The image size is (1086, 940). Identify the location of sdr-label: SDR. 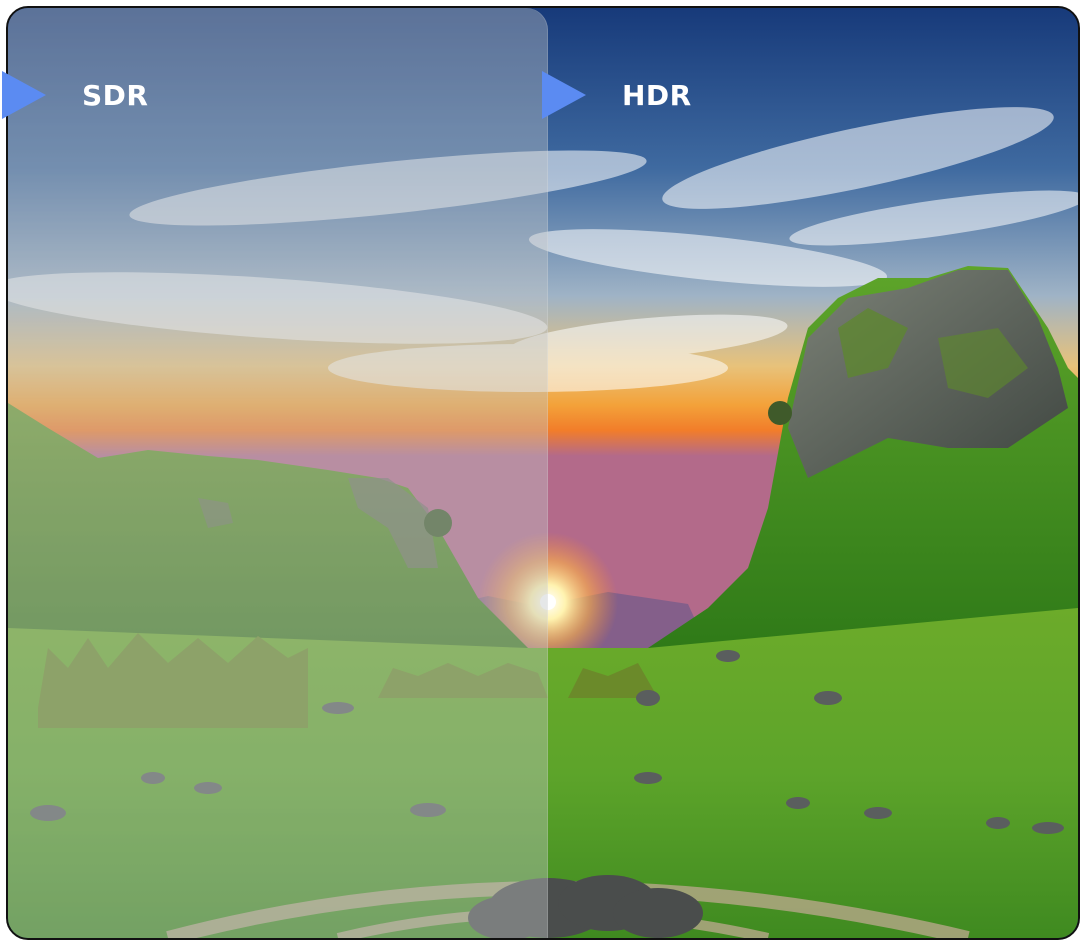
(75, 95).